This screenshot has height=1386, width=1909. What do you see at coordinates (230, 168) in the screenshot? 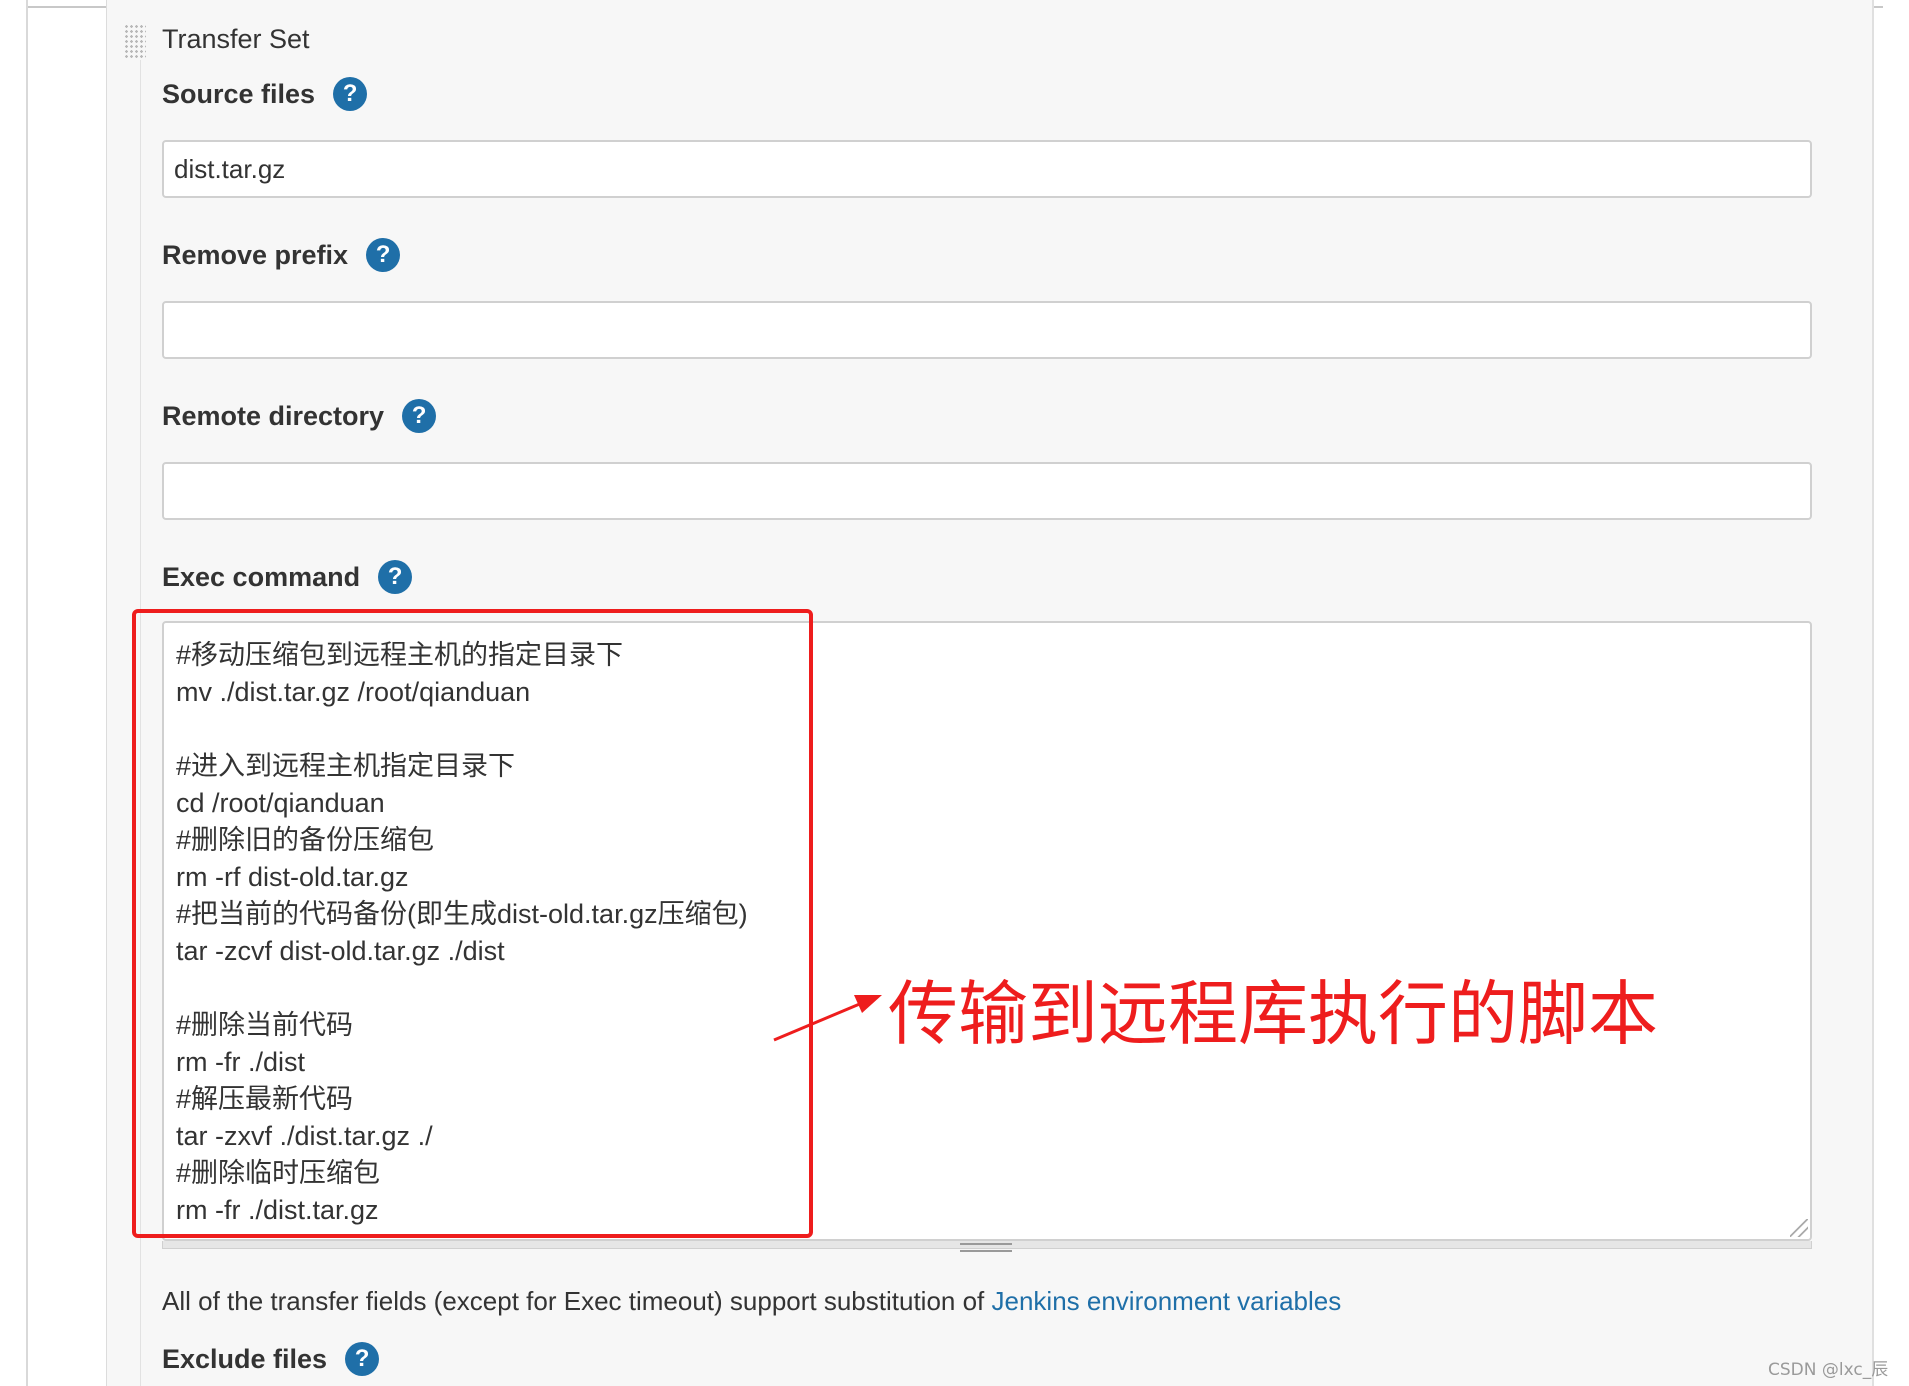
I see `source-files-value: dist.tar.gz` at bounding box center [230, 168].